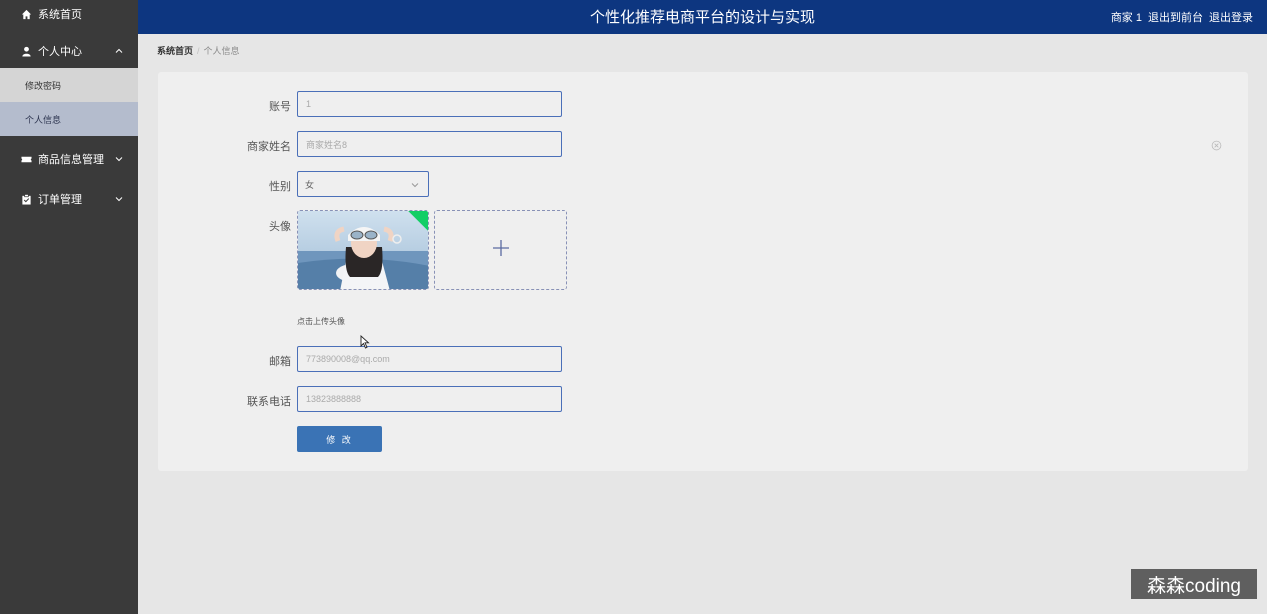 The height and width of the screenshot is (614, 1267). I want to click on sidebar-item-label: 订单管理, so click(60, 200).